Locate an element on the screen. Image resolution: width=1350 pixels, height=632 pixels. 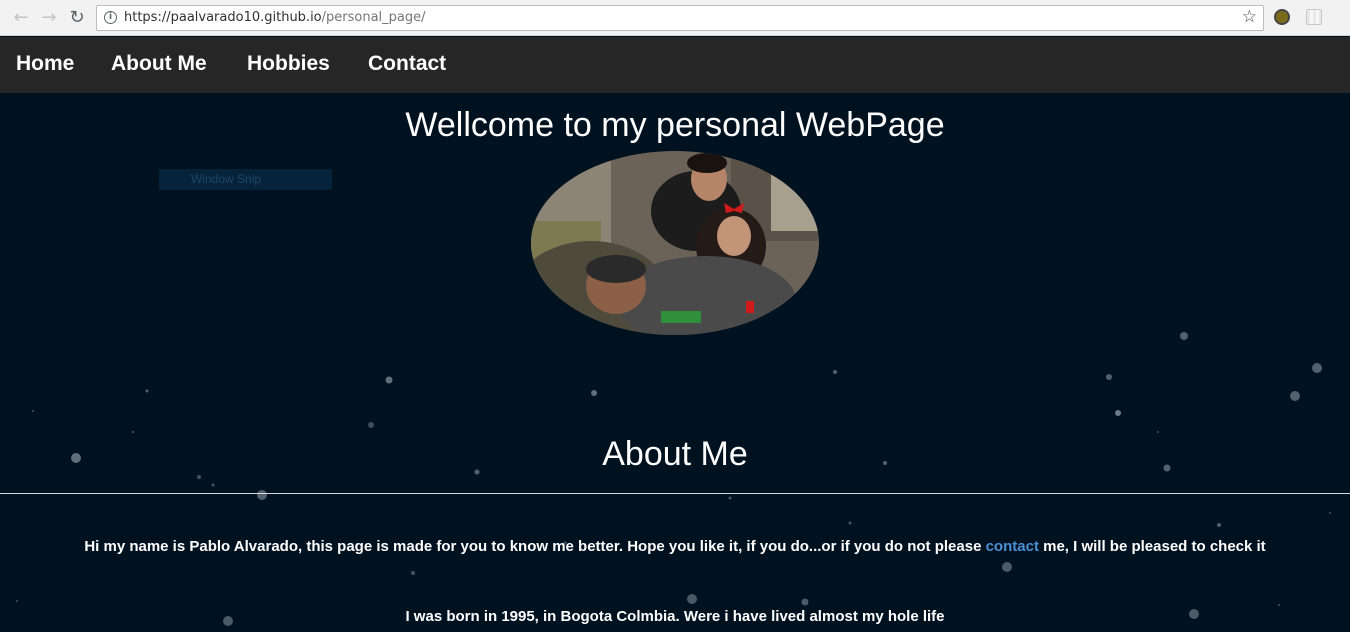
site-navbar: Home About Me Hobbies Contact is located at coordinates (675, 65).